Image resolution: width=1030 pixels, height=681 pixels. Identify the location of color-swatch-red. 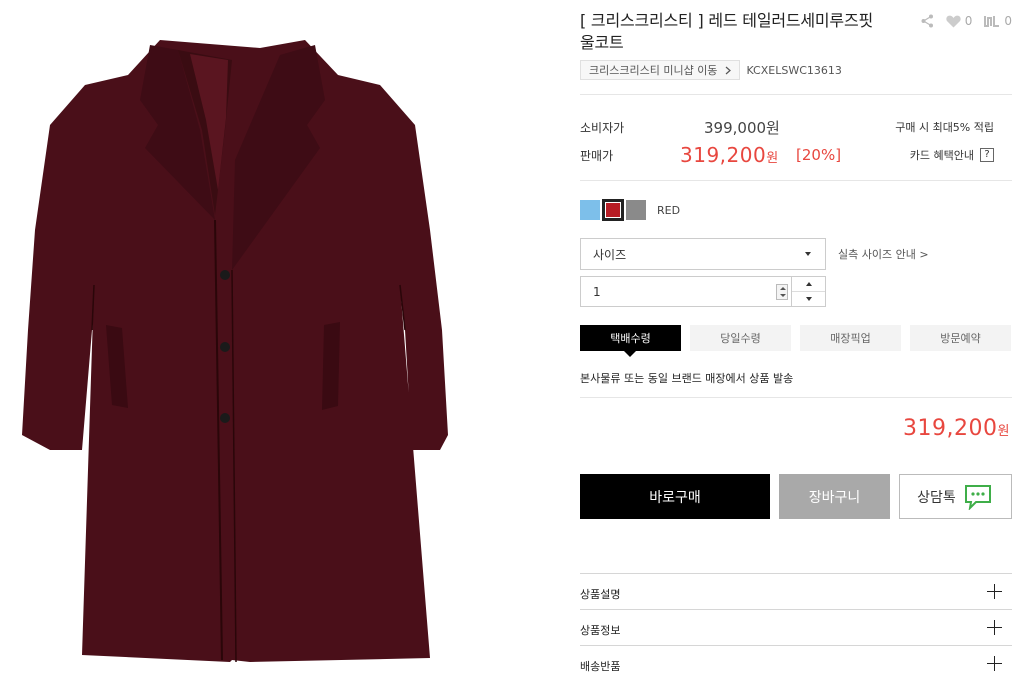
(613, 210).